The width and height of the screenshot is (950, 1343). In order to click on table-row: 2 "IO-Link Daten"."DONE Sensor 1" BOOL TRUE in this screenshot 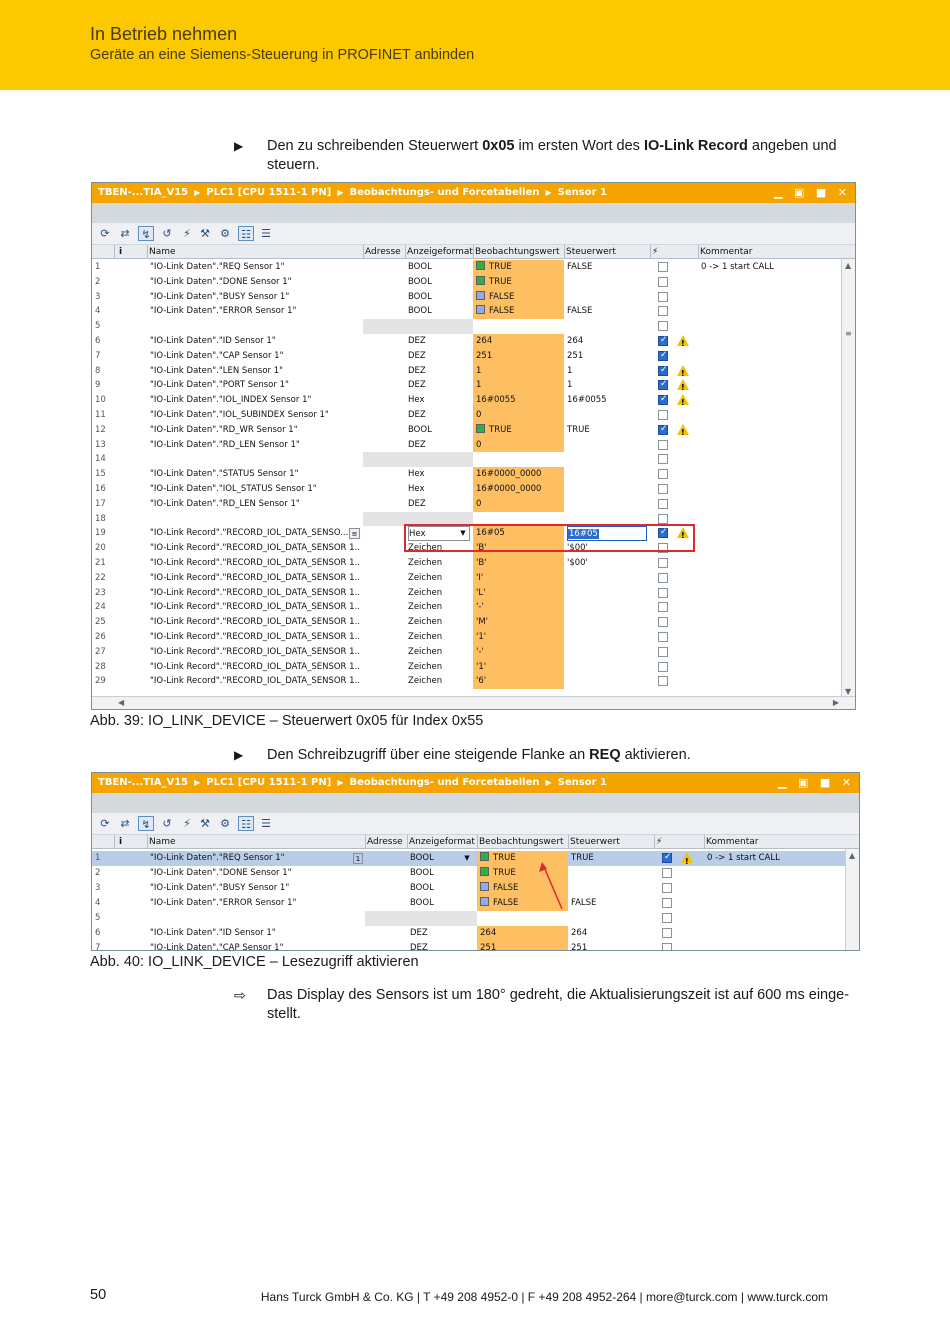, I will do `click(469, 873)`.